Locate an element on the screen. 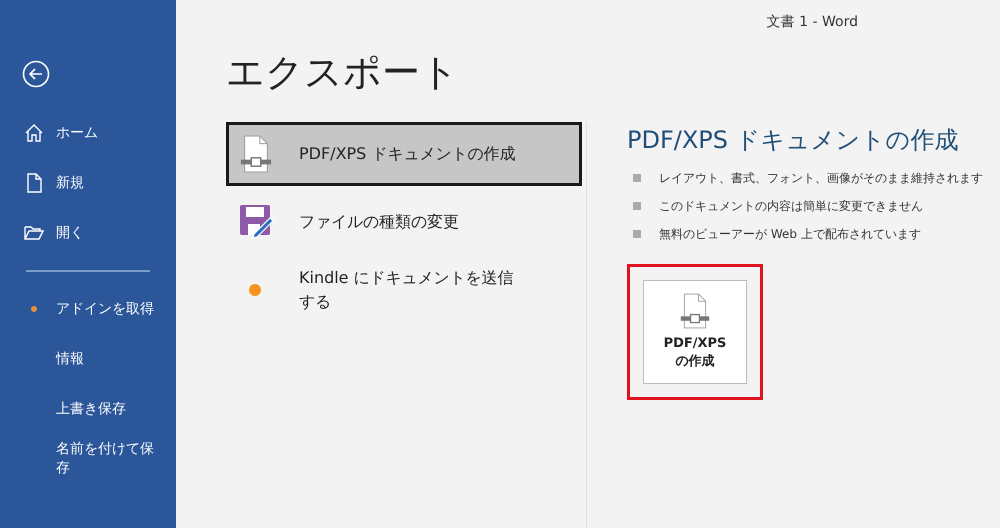 The width and height of the screenshot is (1000, 528). sidebar-item: ホーム is located at coordinates (106, 133).